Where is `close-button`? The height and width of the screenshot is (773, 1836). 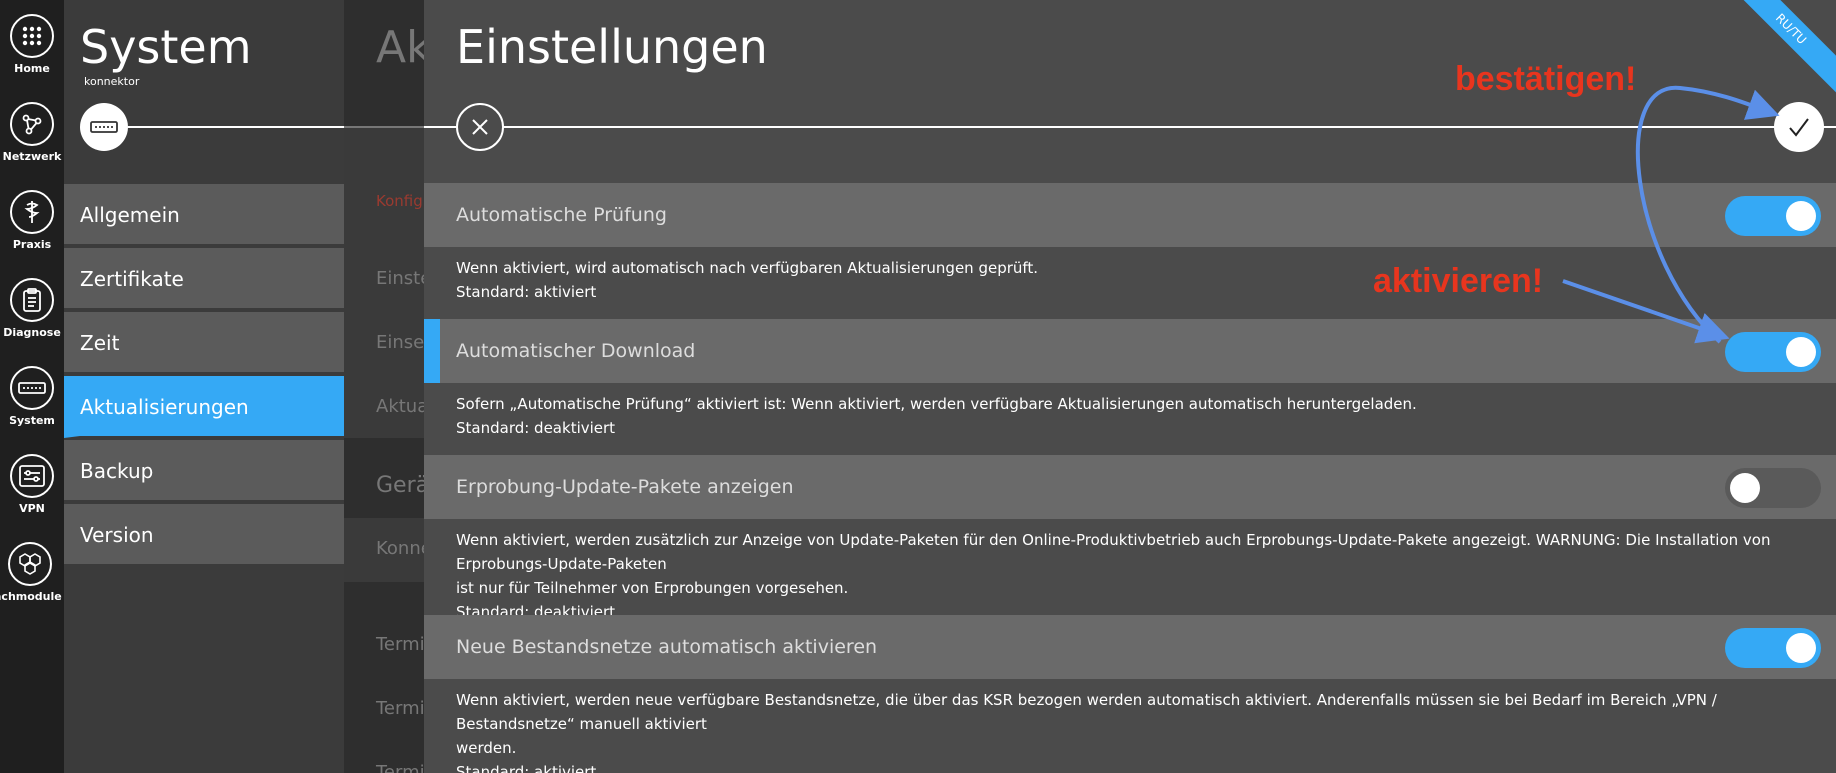 close-button is located at coordinates (480, 127).